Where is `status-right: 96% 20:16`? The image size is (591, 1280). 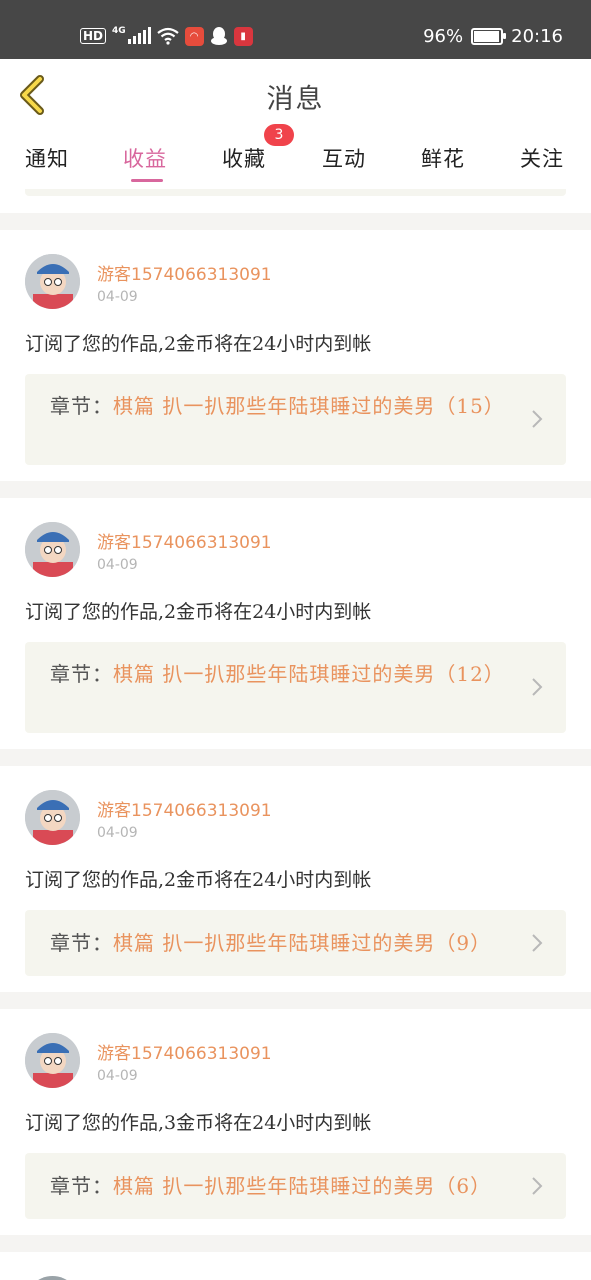 status-right: 96% 20:16 is located at coordinates (493, 36).